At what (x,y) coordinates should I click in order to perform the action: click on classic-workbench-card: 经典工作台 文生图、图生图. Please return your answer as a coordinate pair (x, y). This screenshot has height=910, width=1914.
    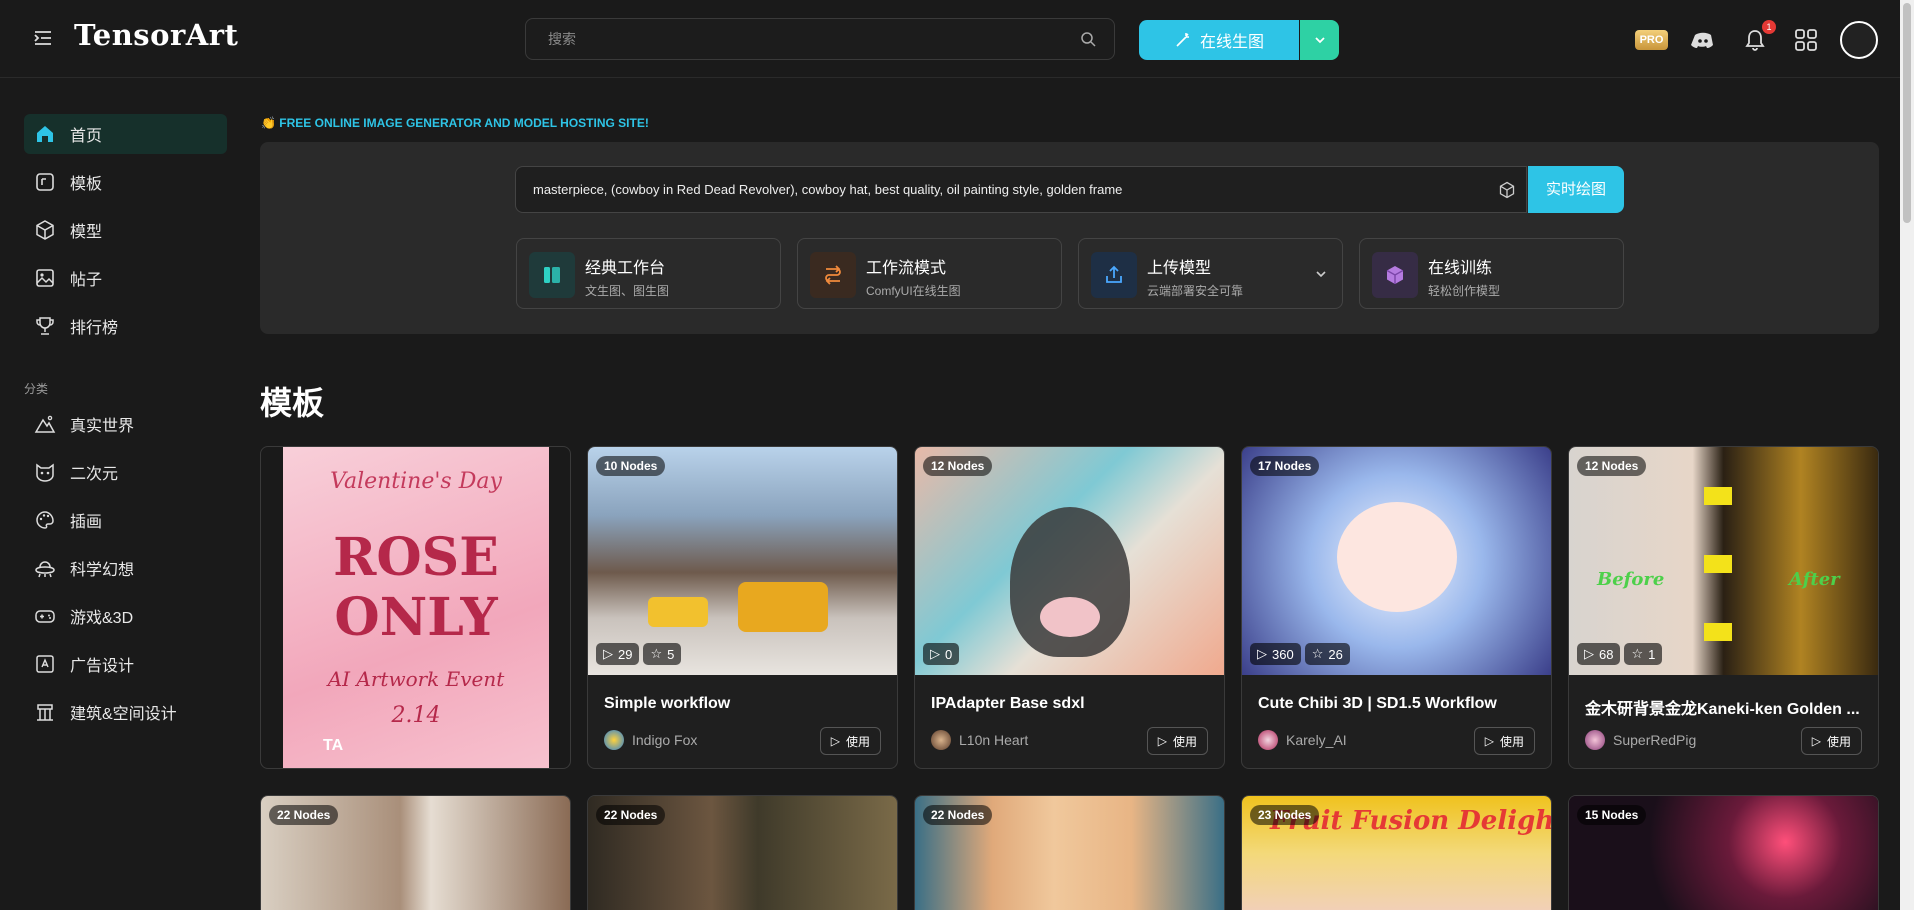
    Looking at the image, I should click on (648, 273).